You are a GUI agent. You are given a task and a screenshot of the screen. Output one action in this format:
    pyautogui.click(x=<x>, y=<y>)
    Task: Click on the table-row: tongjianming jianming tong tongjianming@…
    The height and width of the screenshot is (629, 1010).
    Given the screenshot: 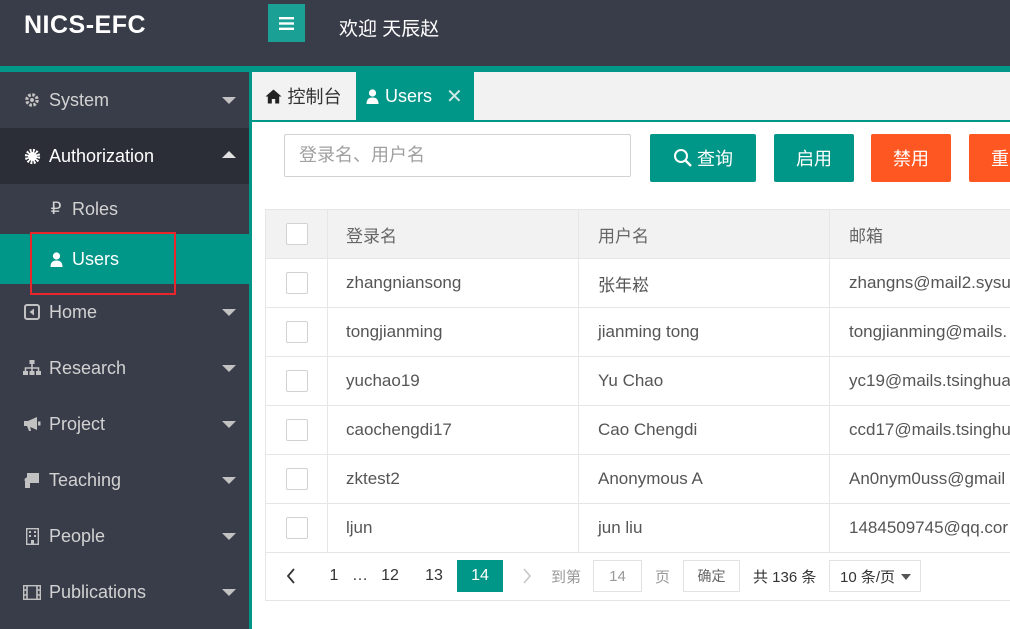 What is the action you would take?
    pyautogui.click(x=638, y=332)
    